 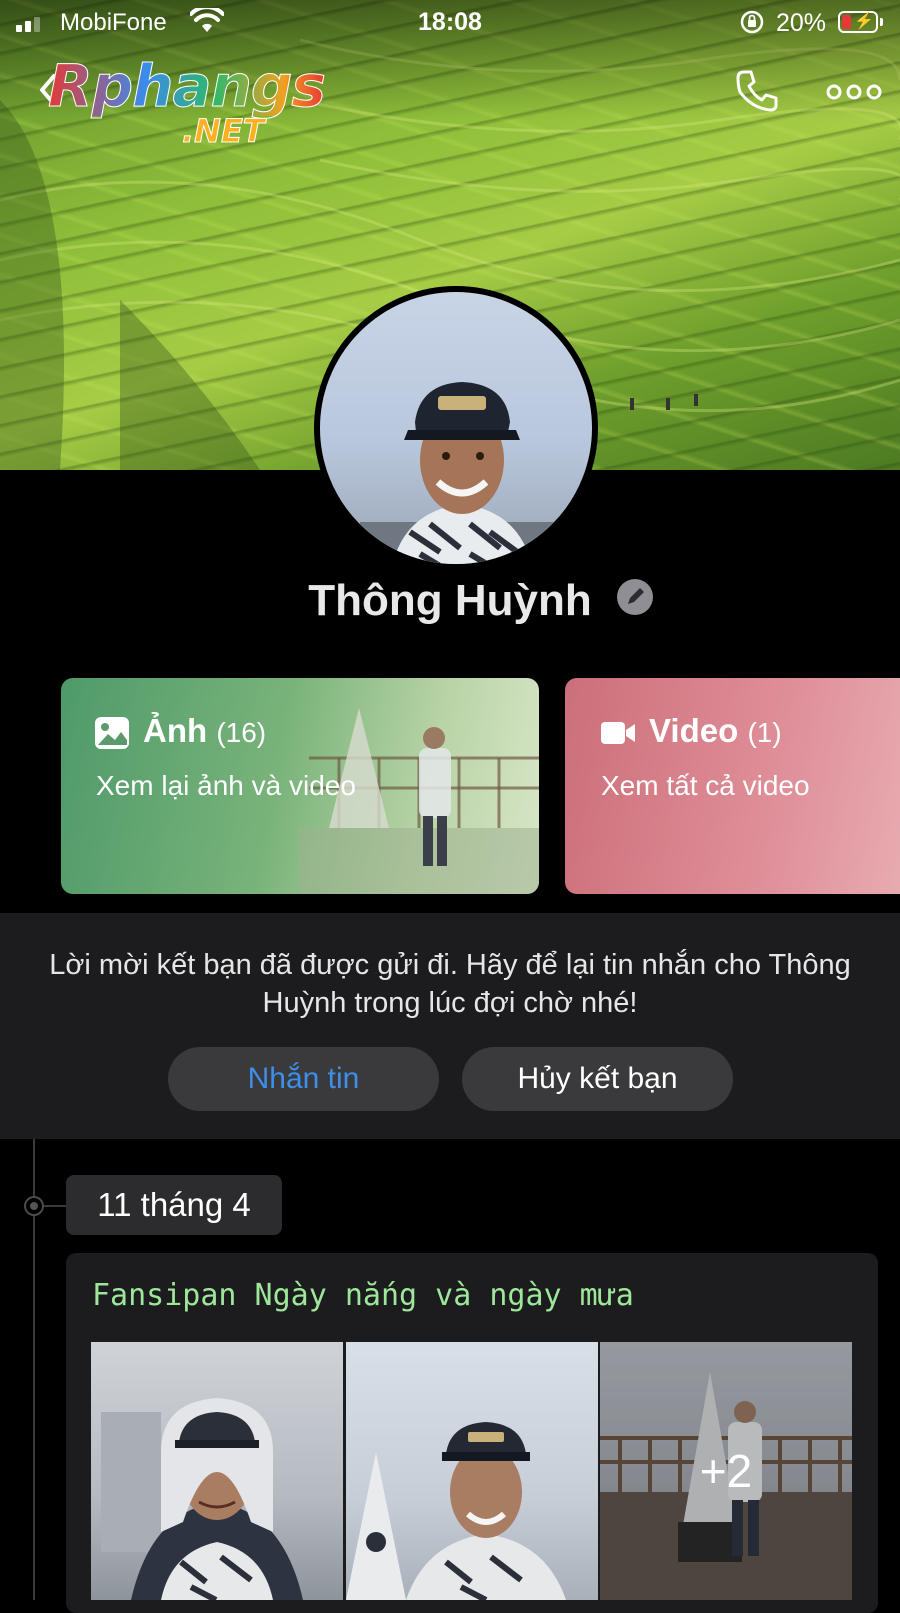 What do you see at coordinates (854, 92) in the screenshot?
I see `more-icon` at bounding box center [854, 92].